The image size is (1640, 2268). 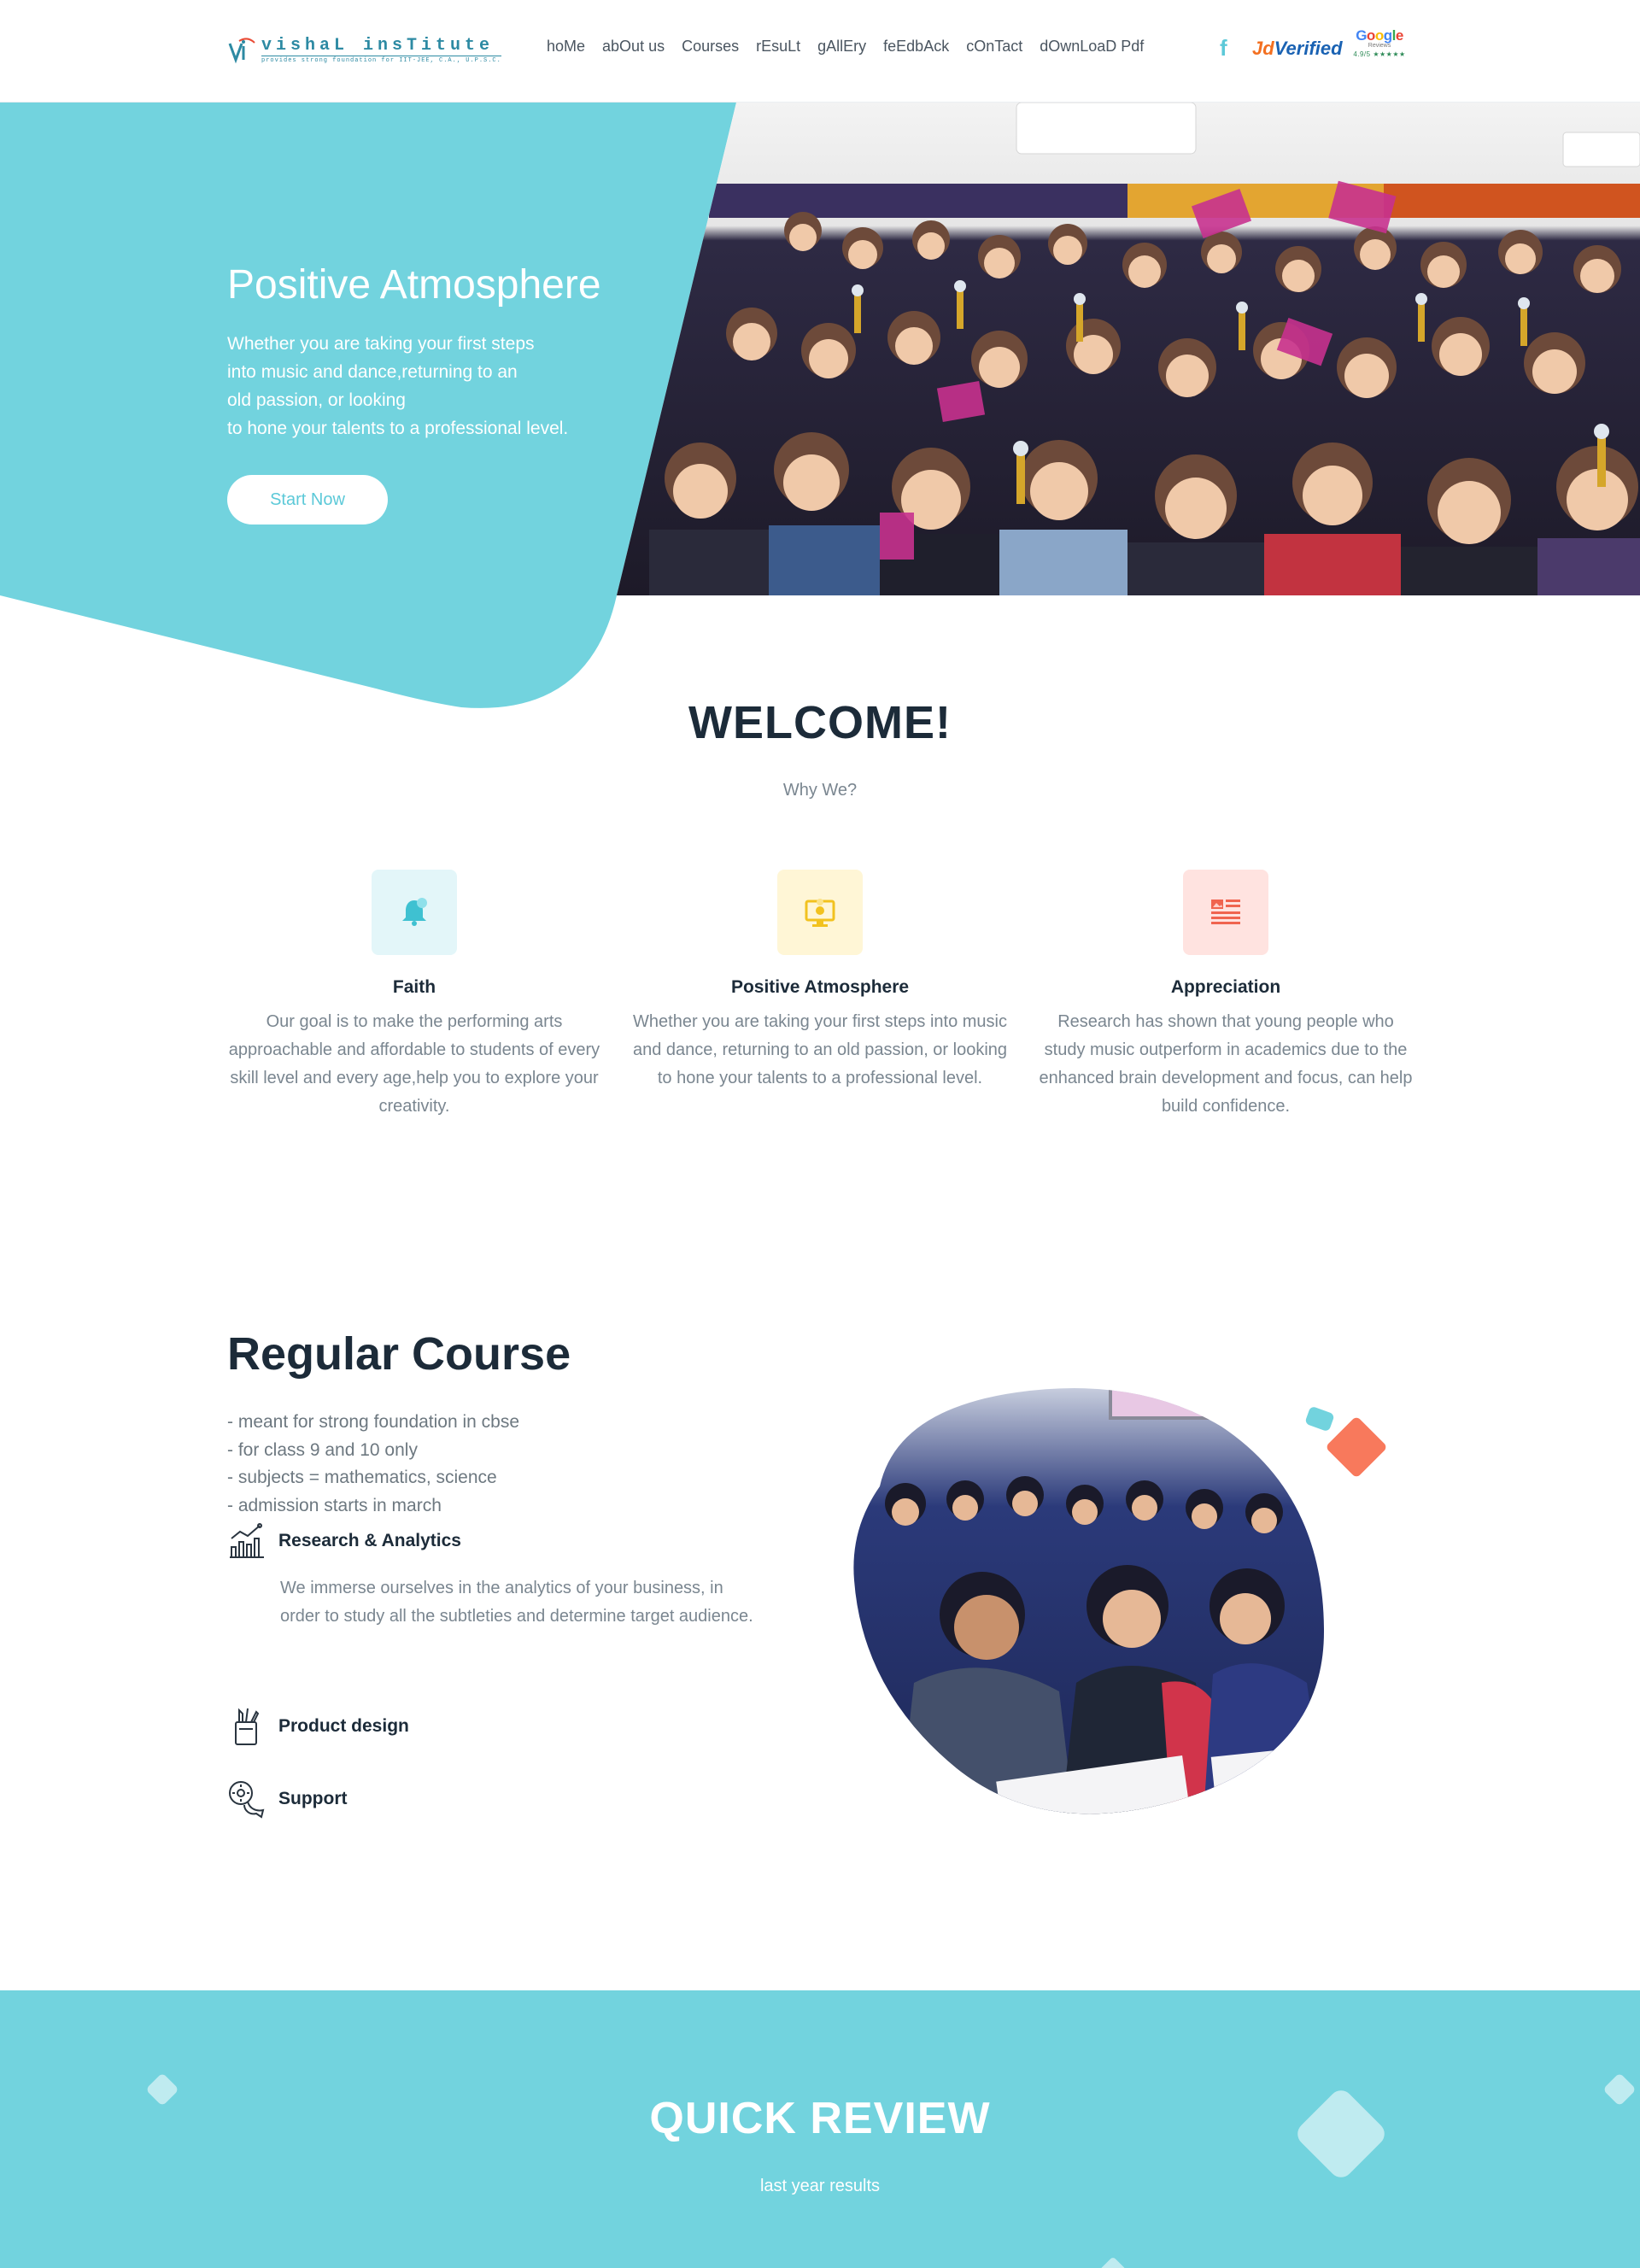 I want to click on hero-line: Whether you are taking your first steps, so click(x=381, y=344).